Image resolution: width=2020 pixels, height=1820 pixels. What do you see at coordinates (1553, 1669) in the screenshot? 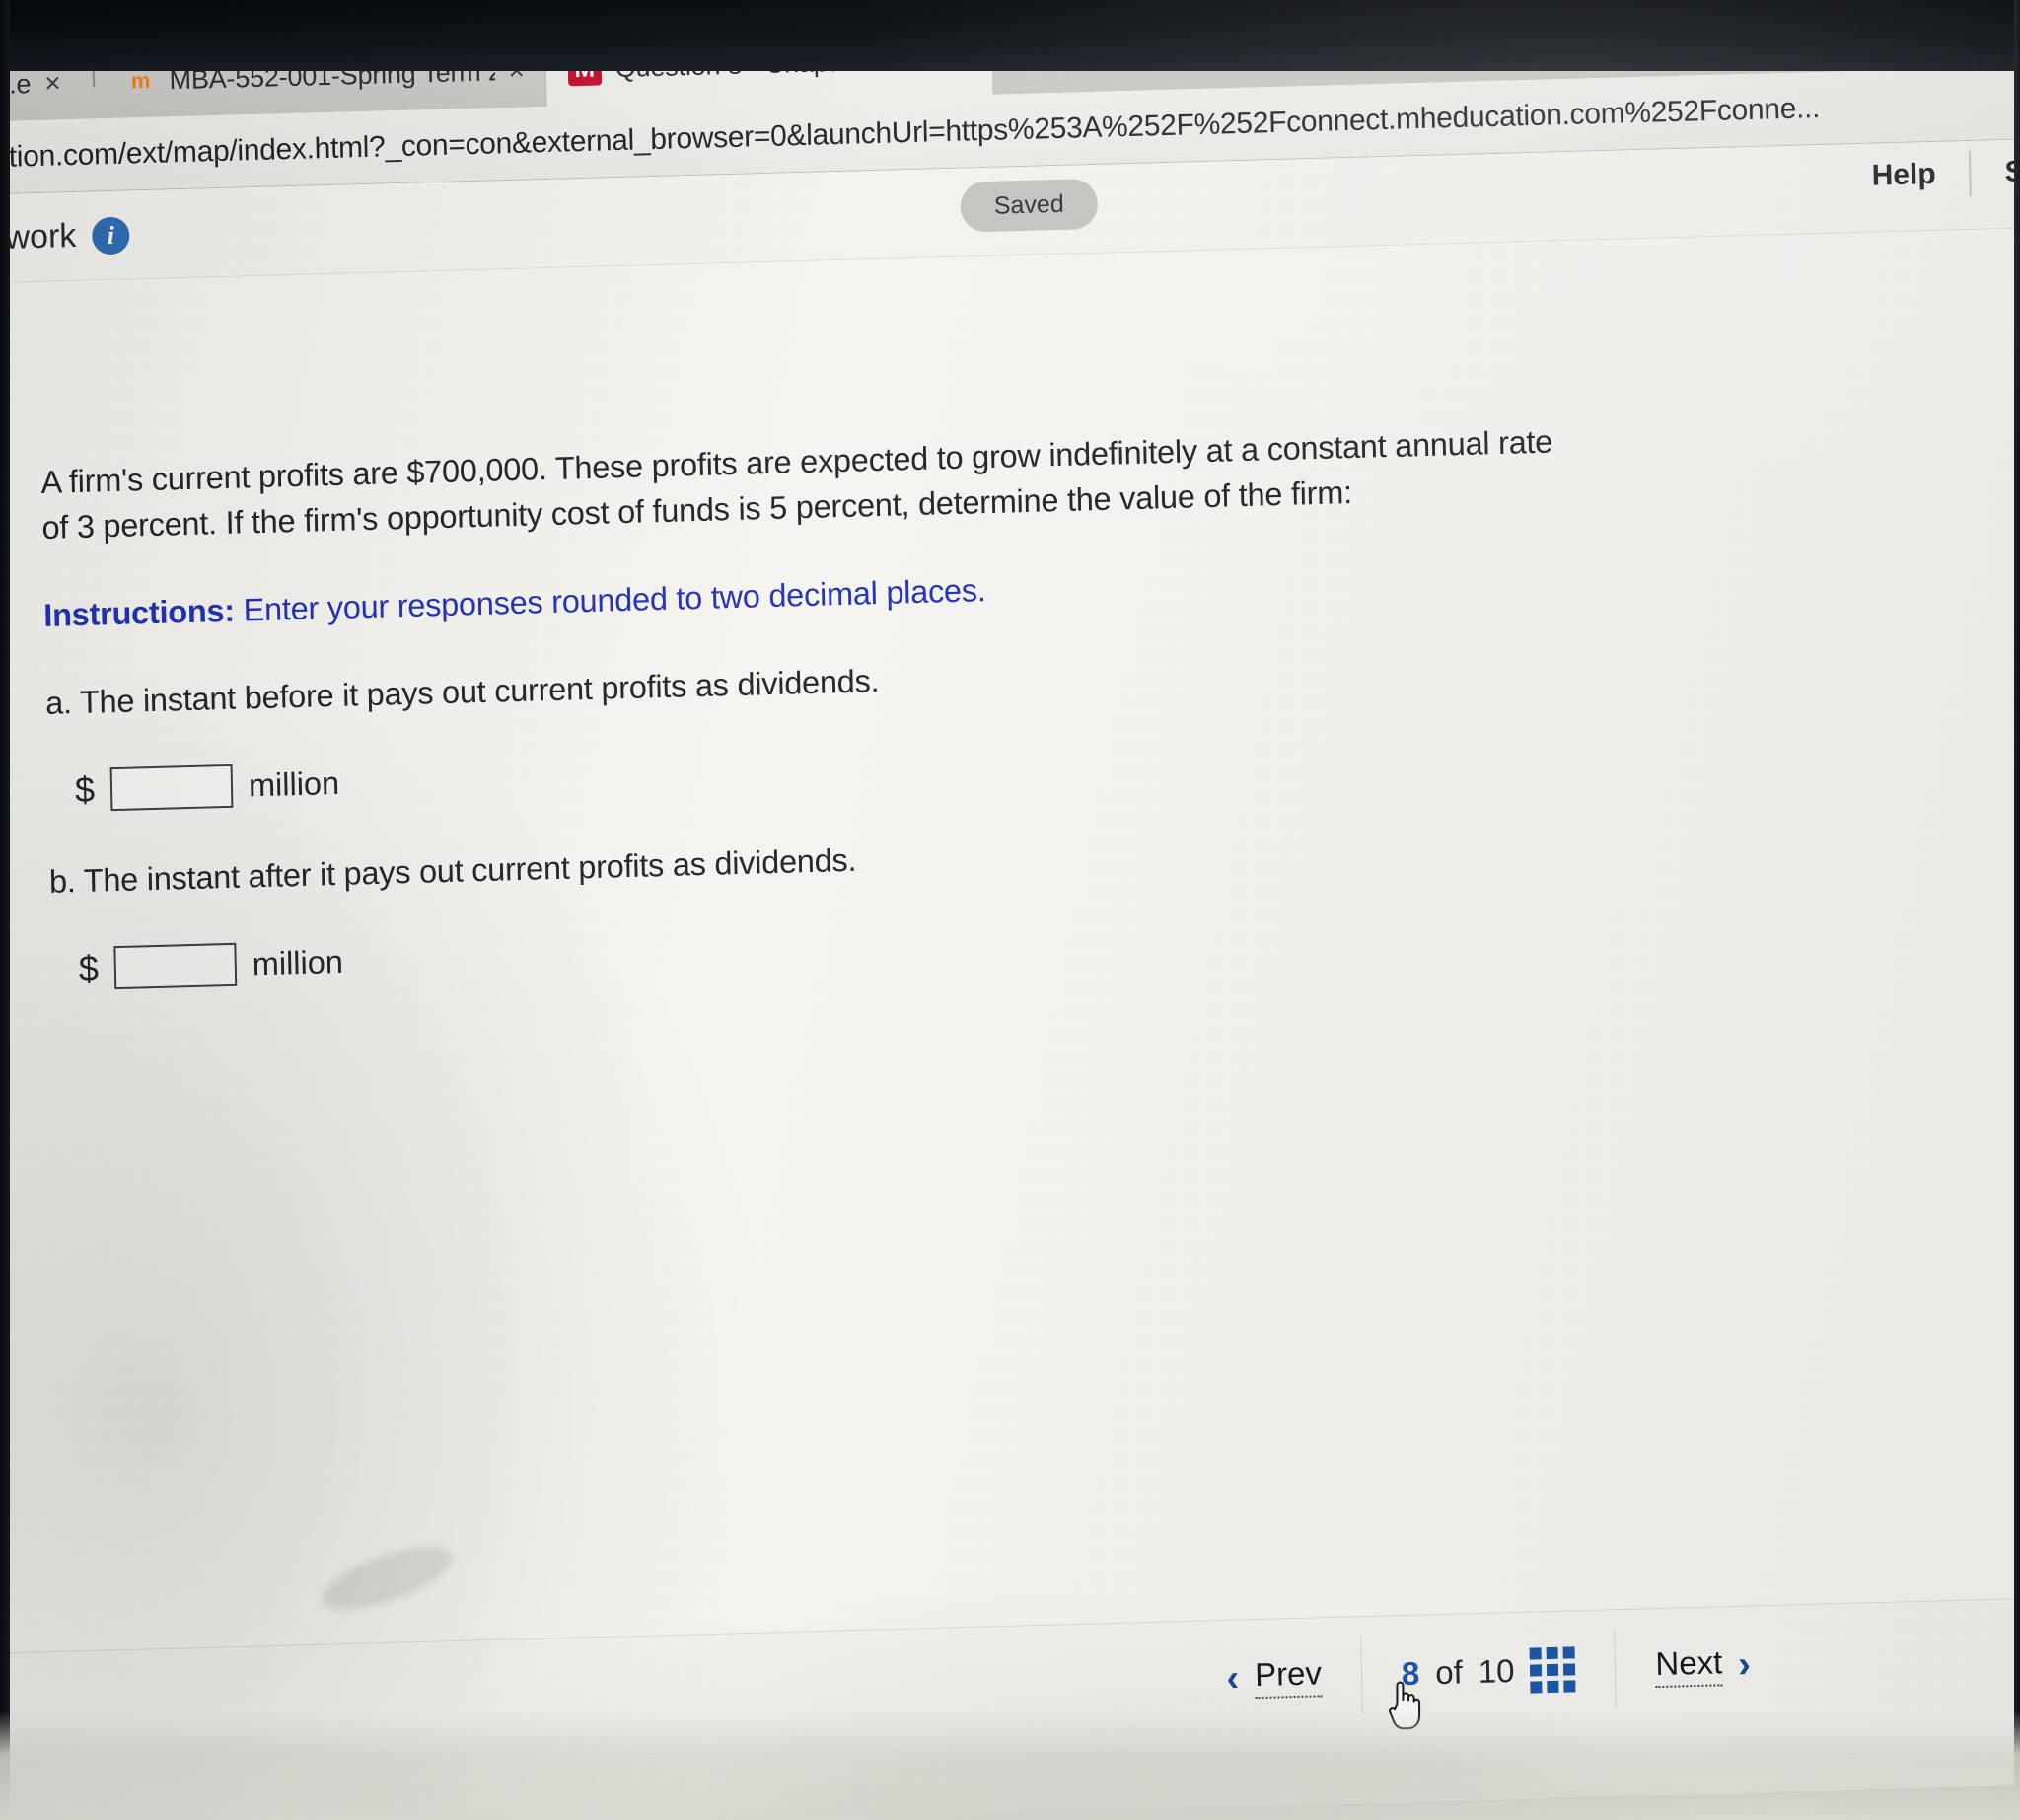
I see `grid-icon` at bounding box center [1553, 1669].